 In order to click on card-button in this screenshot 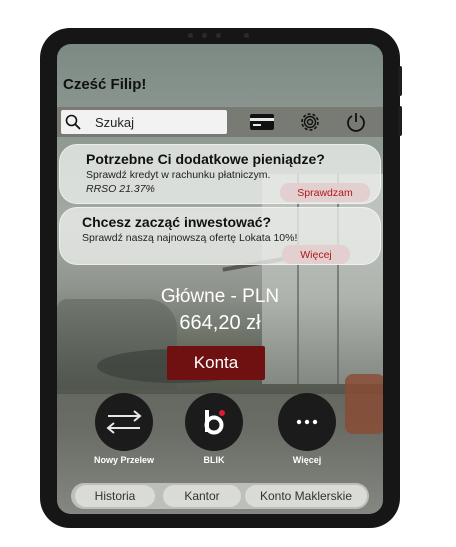, I will do `click(262, 122)`.